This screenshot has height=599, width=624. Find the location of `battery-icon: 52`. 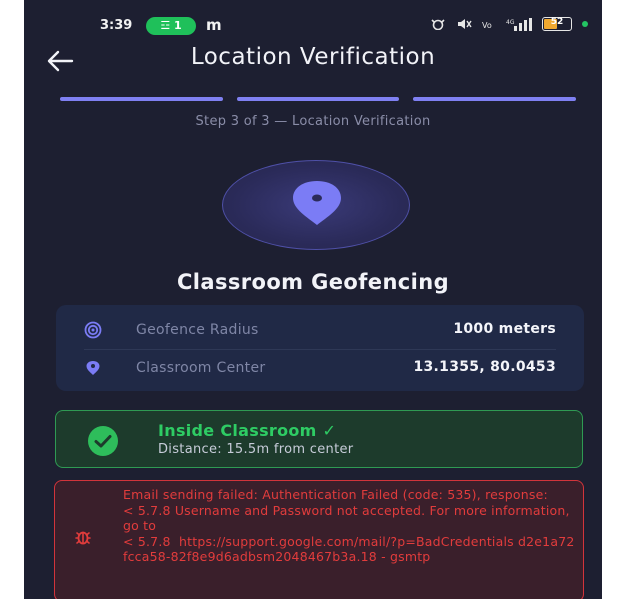

battery-icon: 52 is located at coordinates (557, 24).